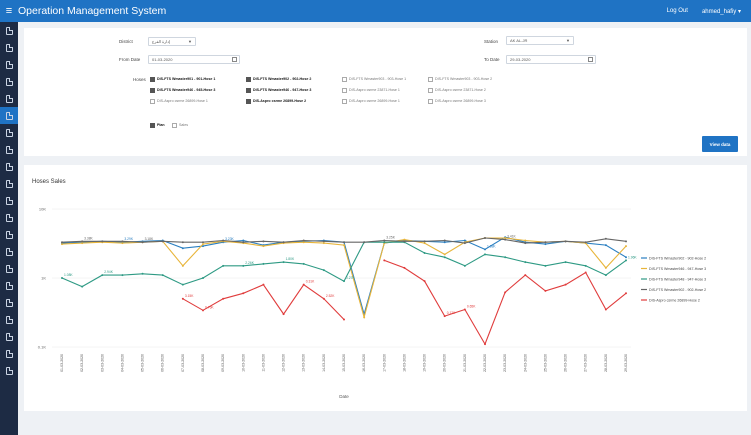 This screenshot has width=751, height=435. I want to click on x-tick-label: 17-03-2020, so click(384, 363).